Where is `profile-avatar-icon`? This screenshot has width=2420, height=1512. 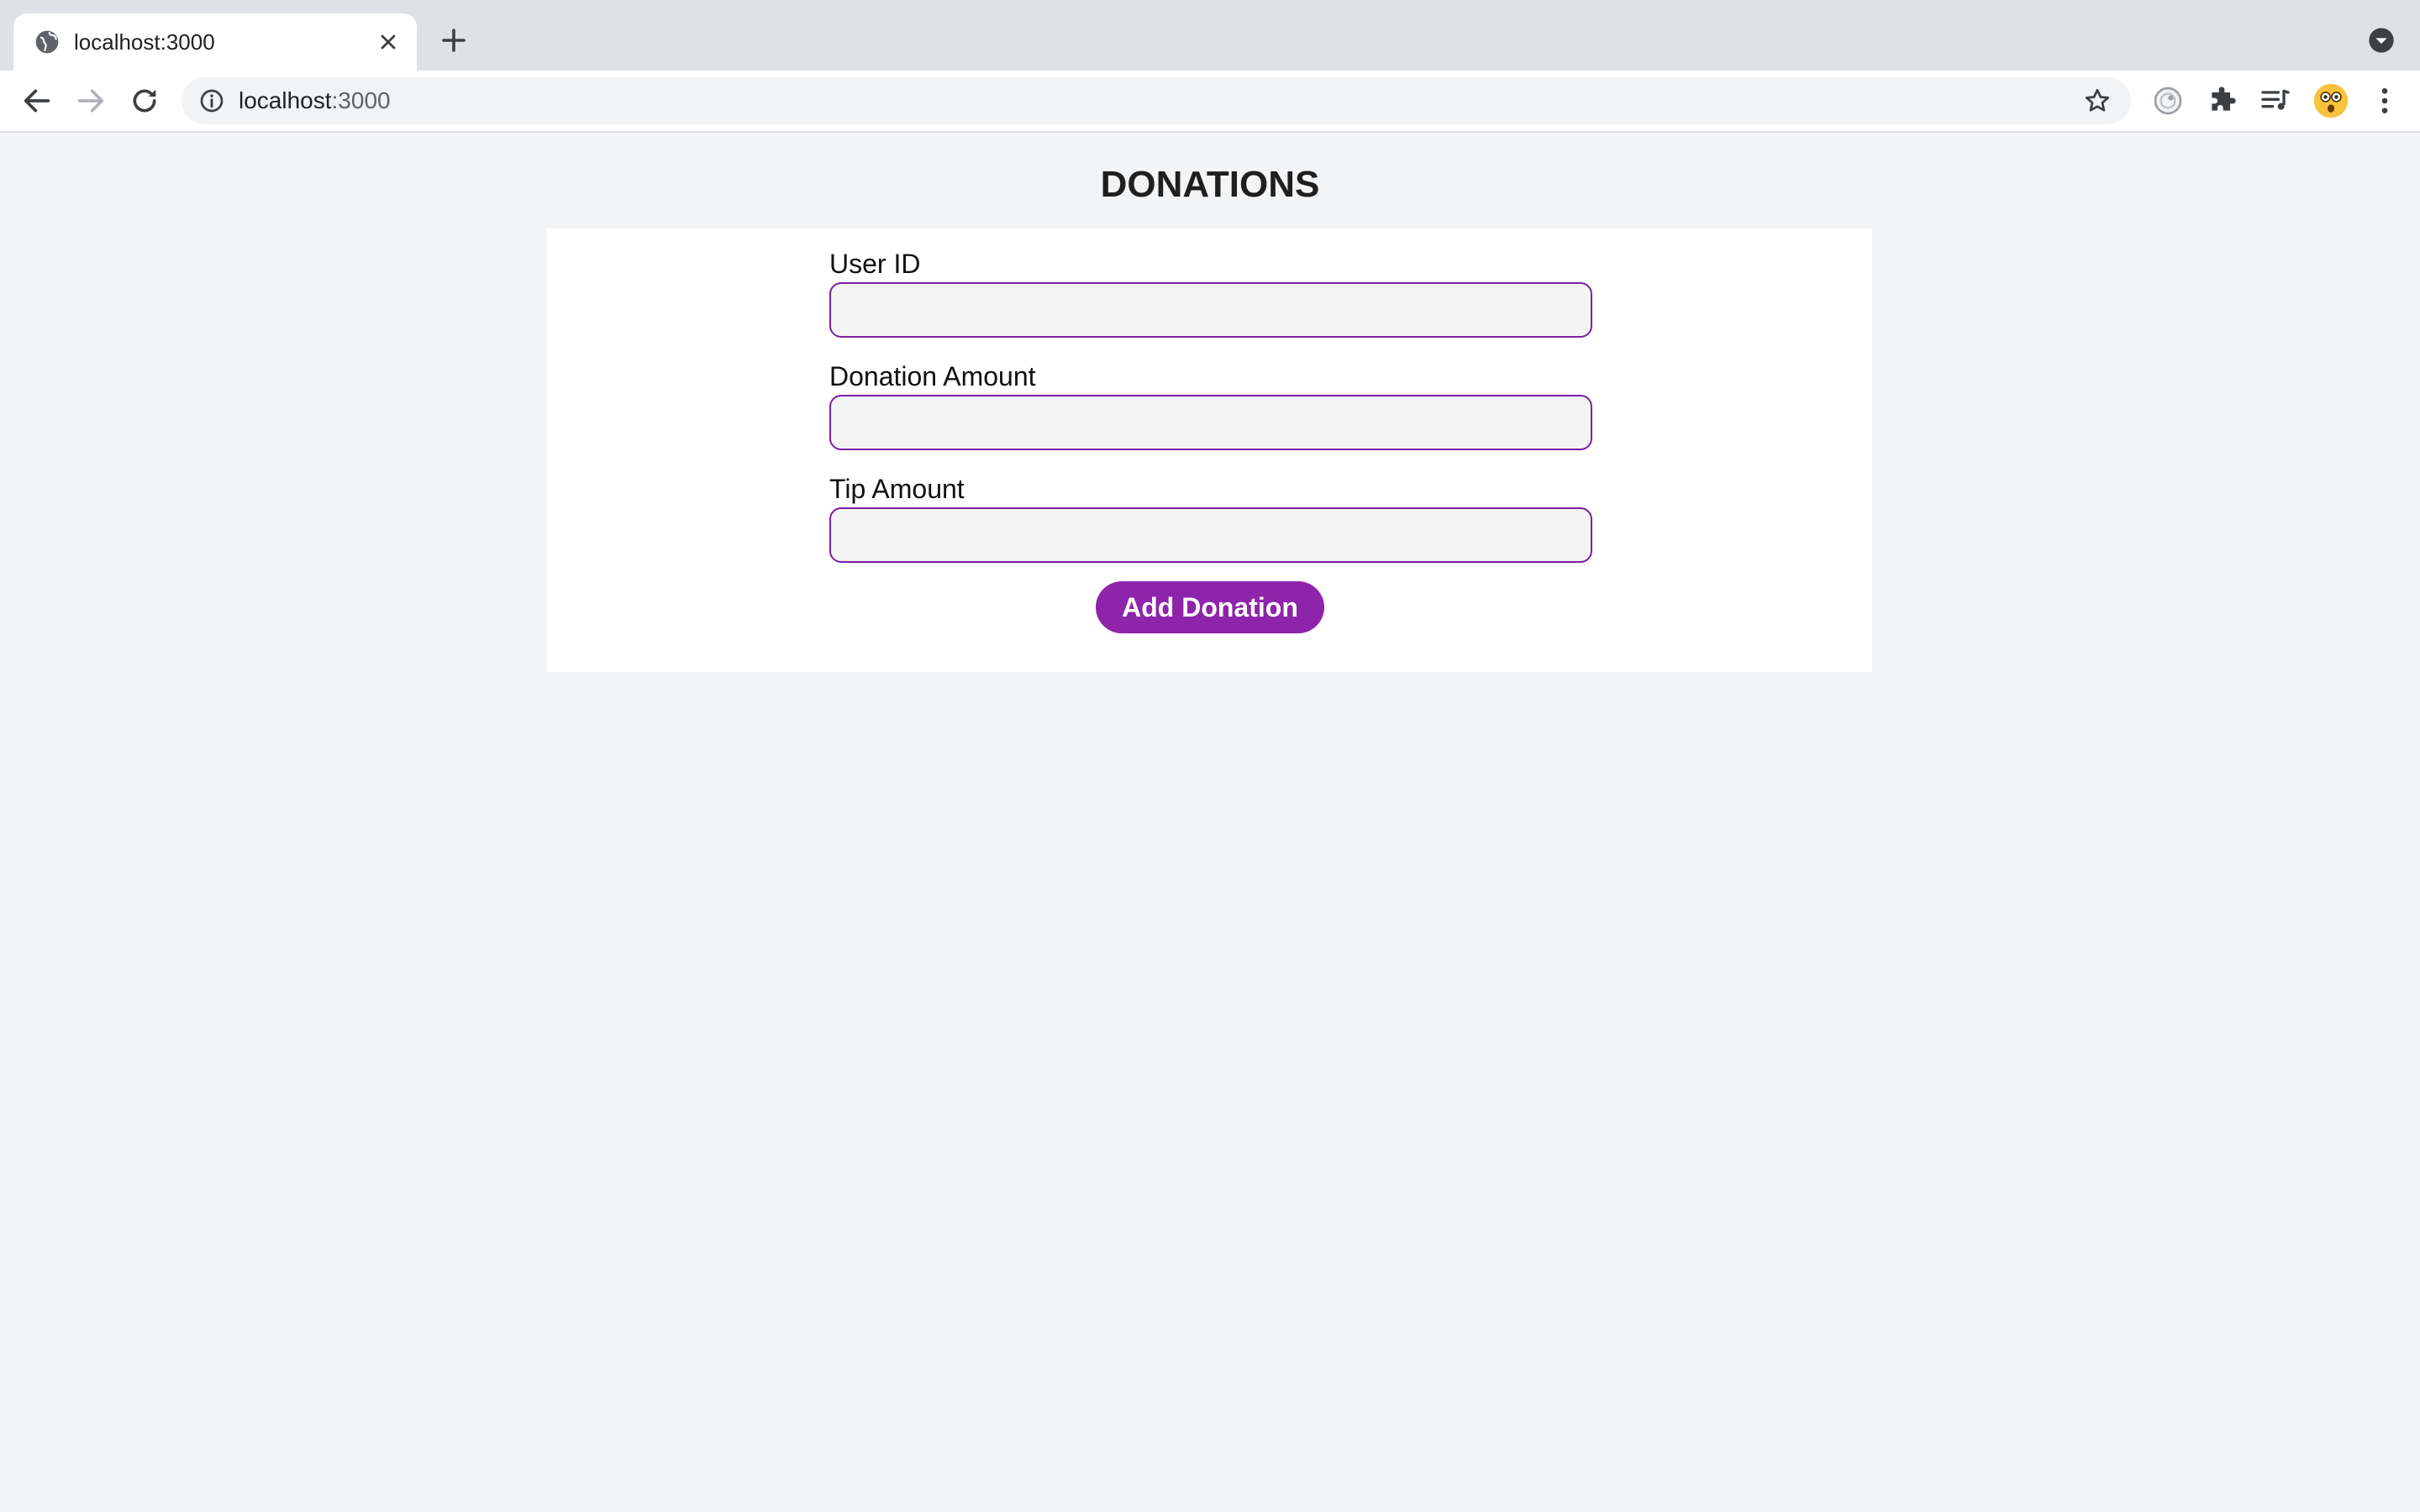
profile-avatar-icon is located at coordinates (2330, 100).